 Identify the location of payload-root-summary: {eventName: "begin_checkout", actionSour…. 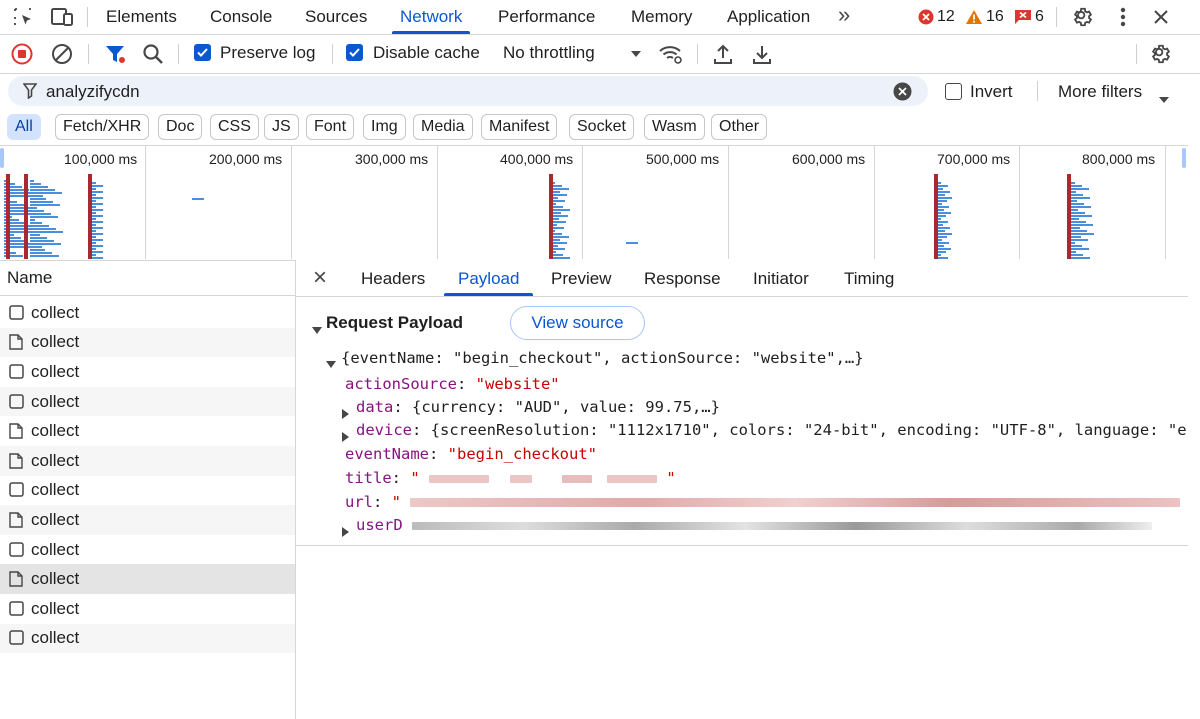
(602, 358).